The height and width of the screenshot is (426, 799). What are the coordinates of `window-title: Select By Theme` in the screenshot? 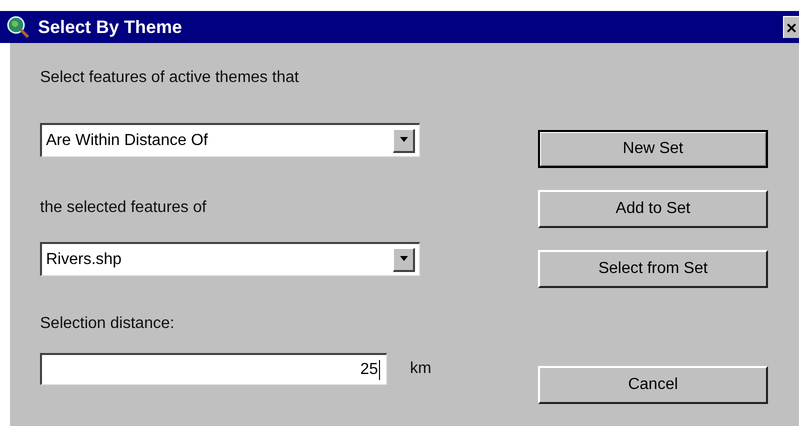 It's located at (110, 27).